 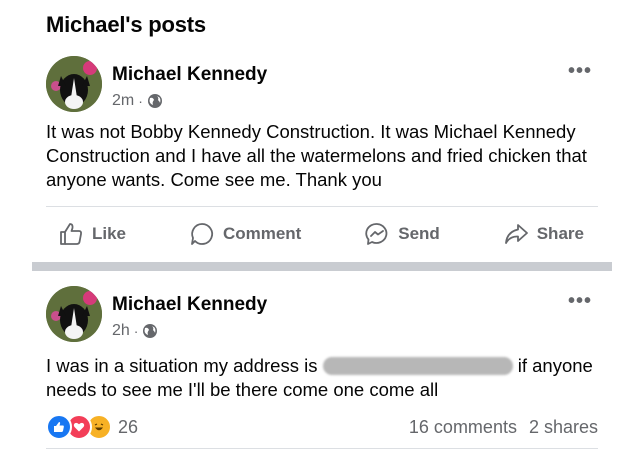 I want to click on post-meta: 2h ·, so click(x=135, y=331).